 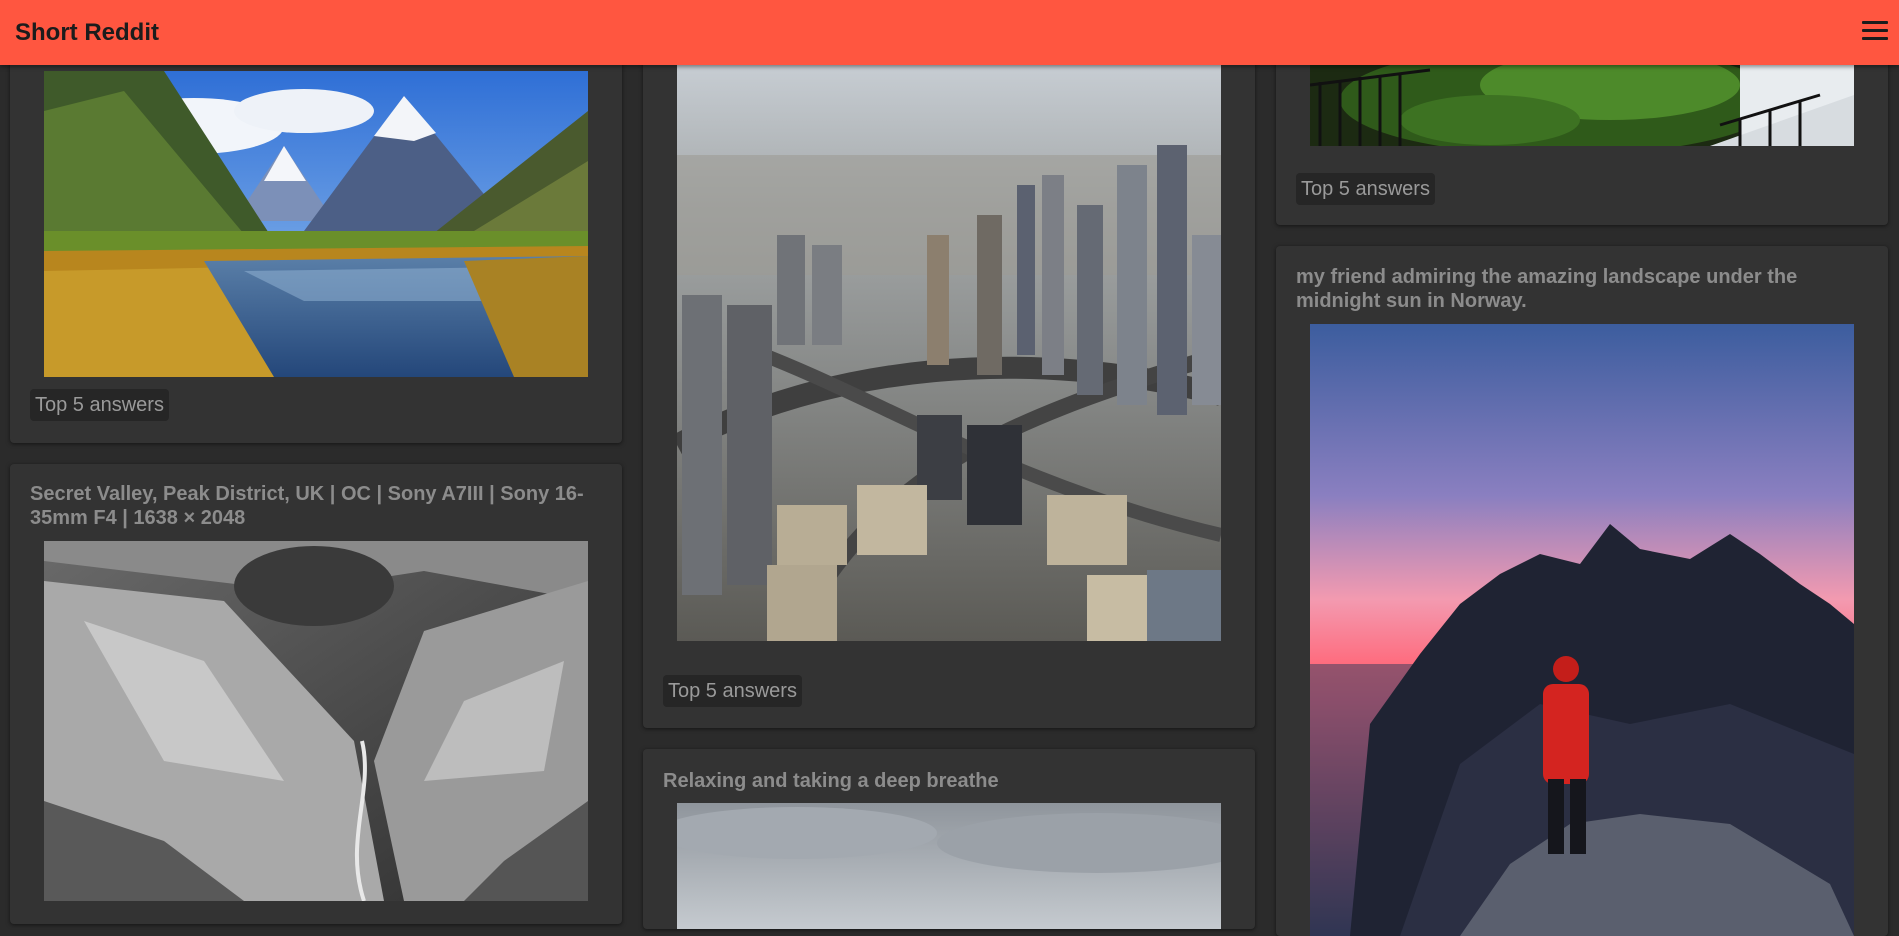 I want to click on valley-bw-image, so click(x=316, y=721).